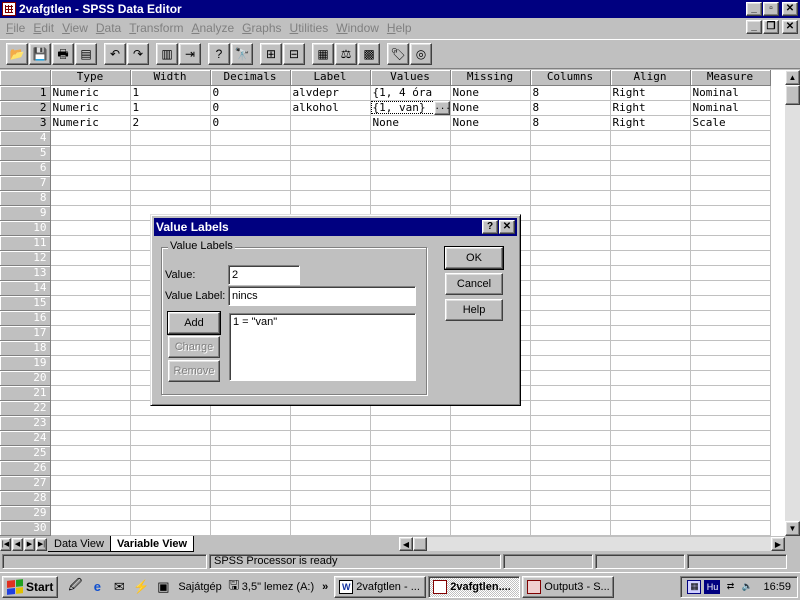  What do you see at coordinates (592, 544) in the screenshot?
I see `horizontal-scrollbar: ◀ ▶` at bounding box center [592, 544].